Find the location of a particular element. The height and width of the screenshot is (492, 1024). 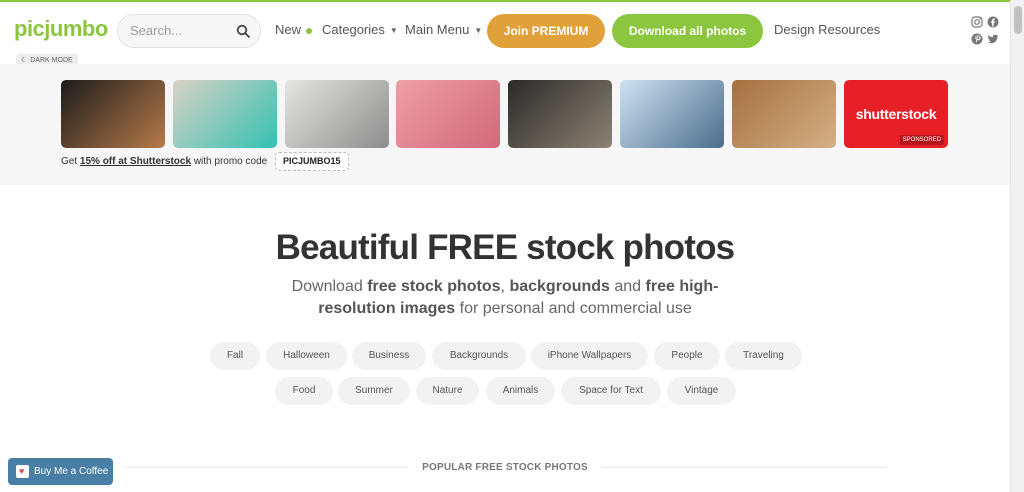

join-premium-button: Join PREMIUM is located at coordinates (546, 31).